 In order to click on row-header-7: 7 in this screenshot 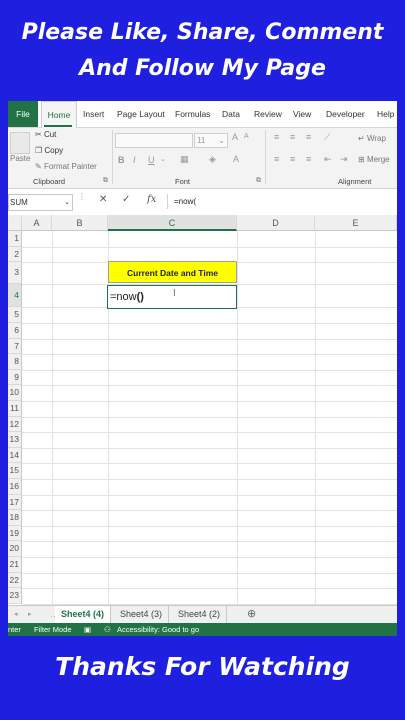, I will do `click(15, 346)`.